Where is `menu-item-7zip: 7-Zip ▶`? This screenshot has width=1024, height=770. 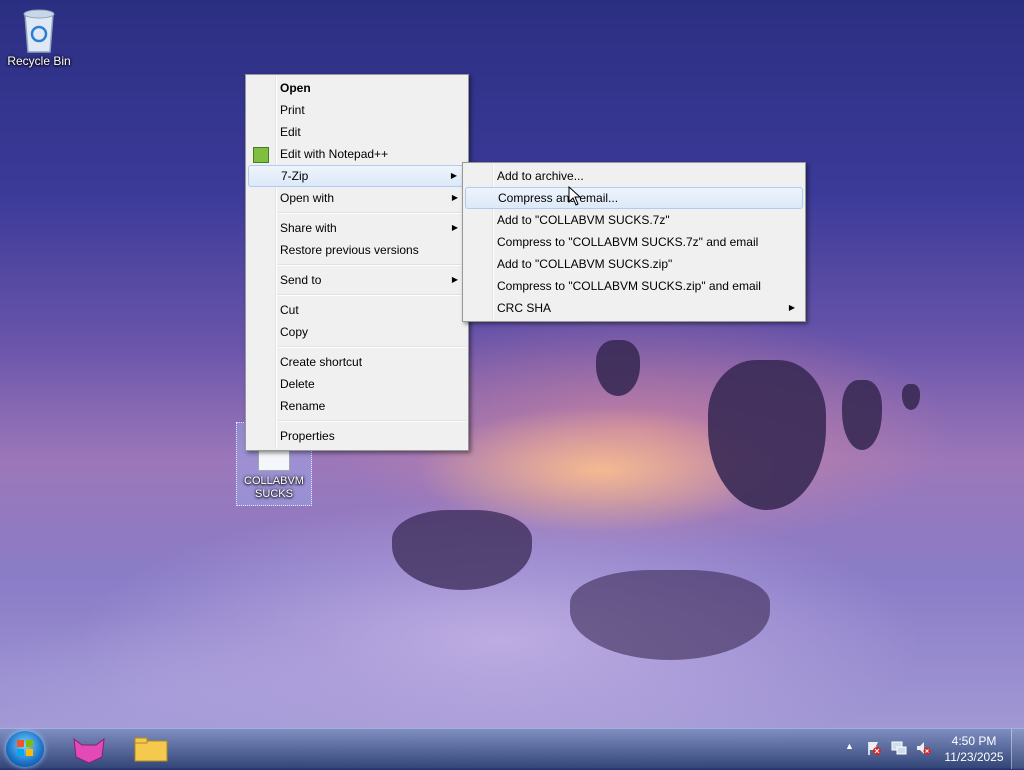
menu-item-7zip: 7-Zip ▶ is located at coordinates (357, 176).